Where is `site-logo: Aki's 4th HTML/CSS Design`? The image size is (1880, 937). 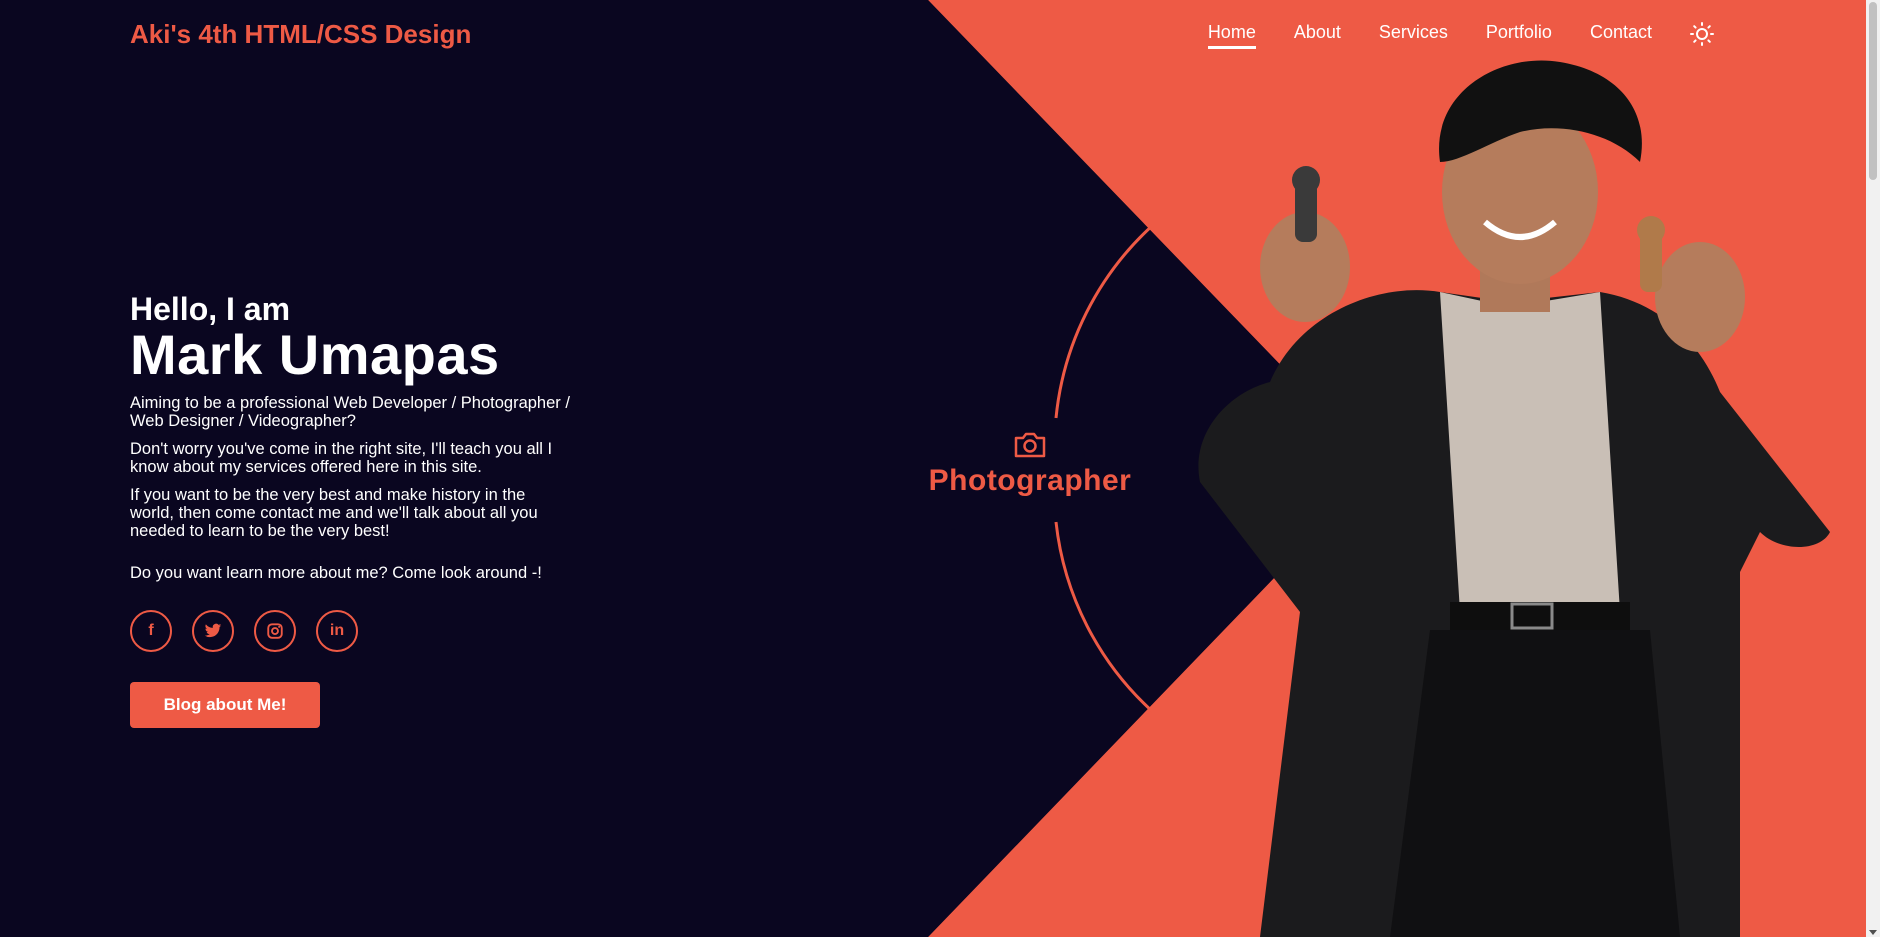 site-logo: Aki's 4th HTML/CSS Design is located at coordinates (300, 34).